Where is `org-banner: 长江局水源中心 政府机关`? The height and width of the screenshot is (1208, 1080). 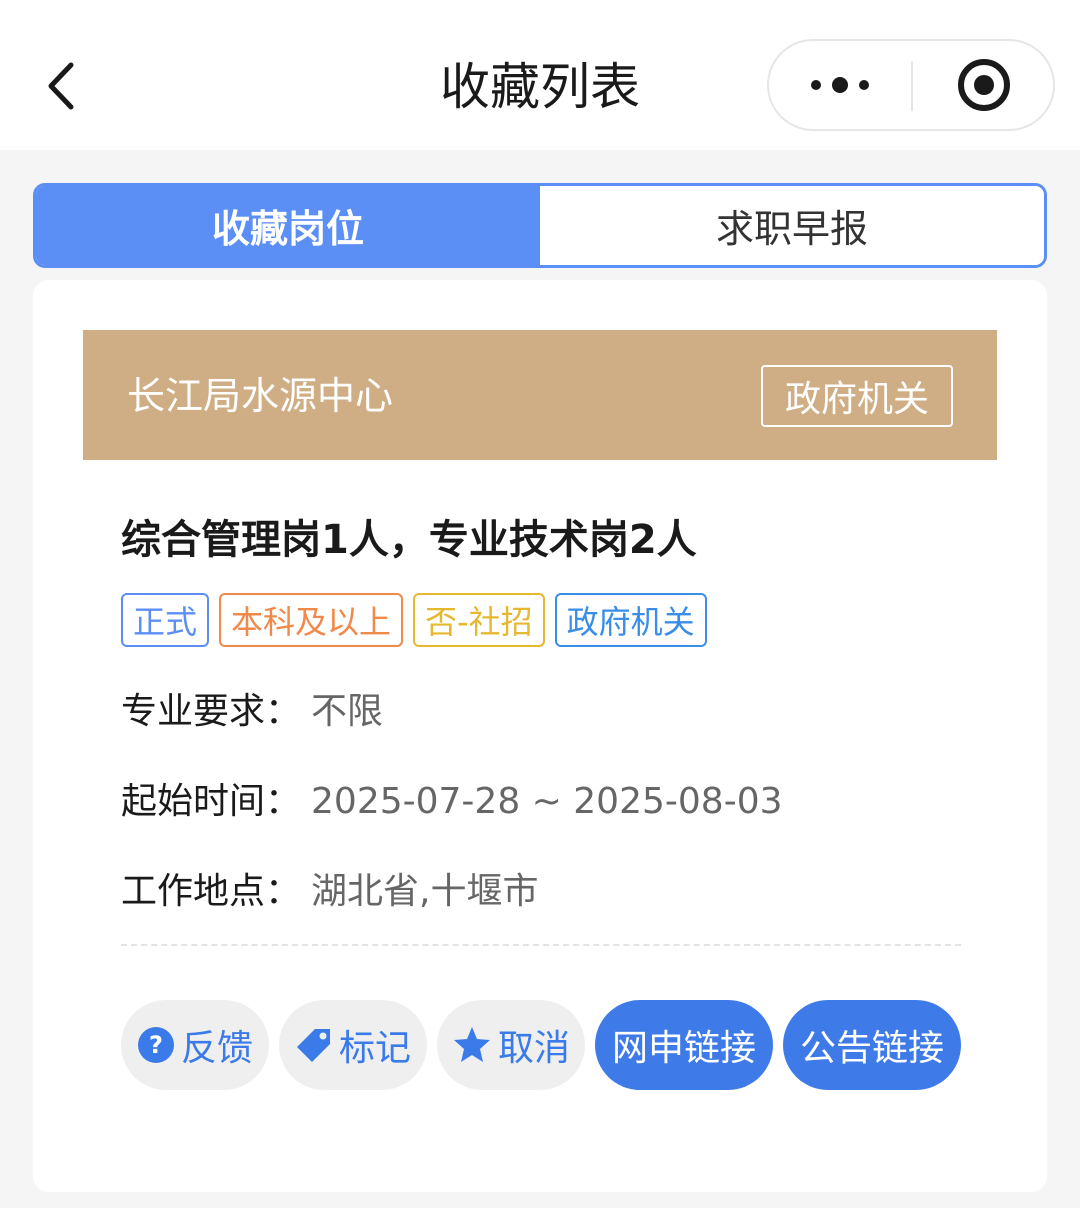
org-banner: 长江局水源中心 政府机关 is located at coordinates (540, 395).